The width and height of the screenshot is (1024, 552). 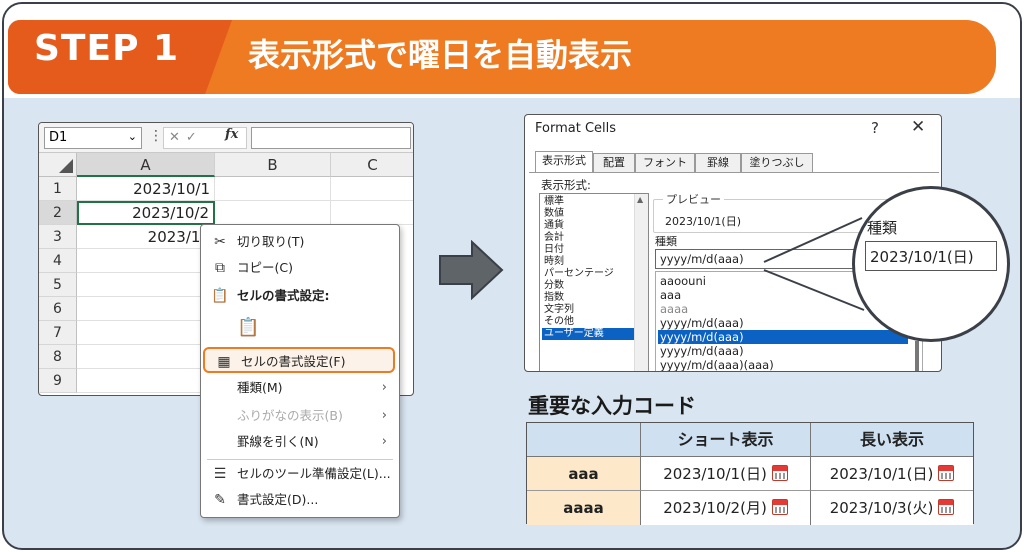 I want to click on category-item: その他, so click(x=588, y=322).